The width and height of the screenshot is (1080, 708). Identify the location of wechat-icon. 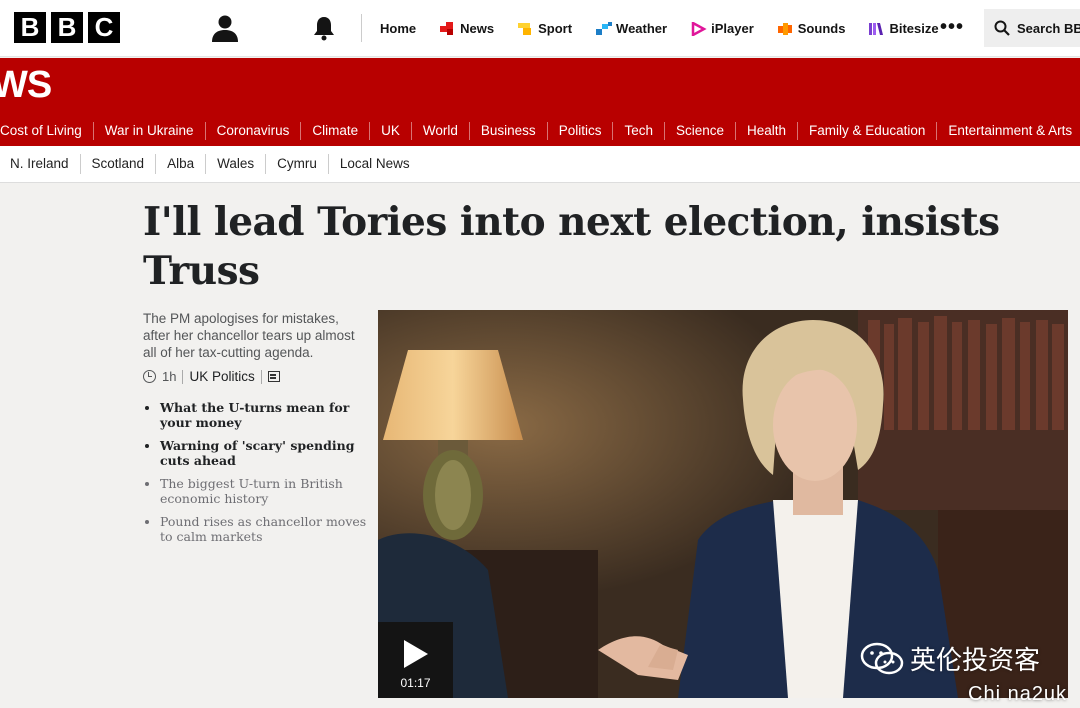
(882, 658).